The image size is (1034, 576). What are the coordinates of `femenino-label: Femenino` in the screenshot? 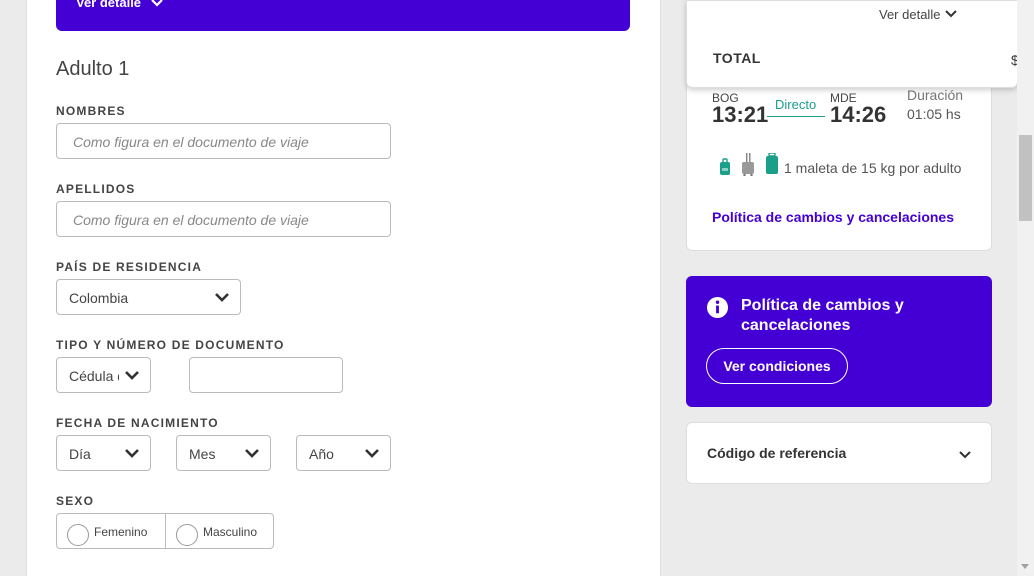 It's located at (121, 532).